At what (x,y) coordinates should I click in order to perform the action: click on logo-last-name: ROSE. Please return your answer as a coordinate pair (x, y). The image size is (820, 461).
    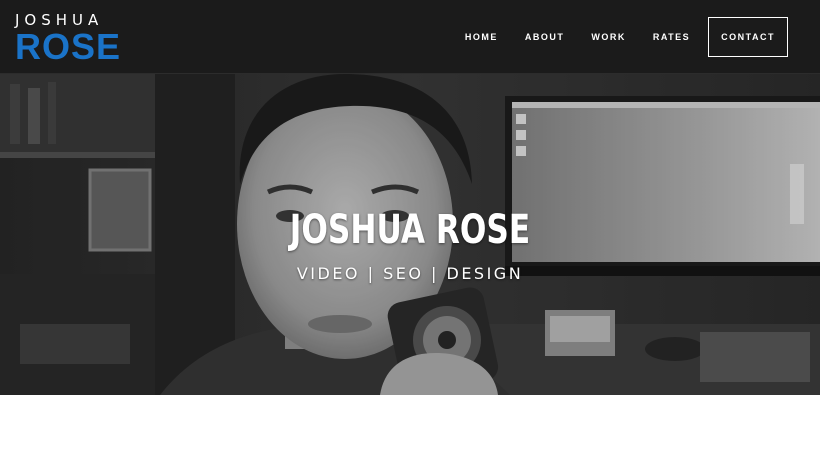
    Looking at the image, I should click on (68, 46).